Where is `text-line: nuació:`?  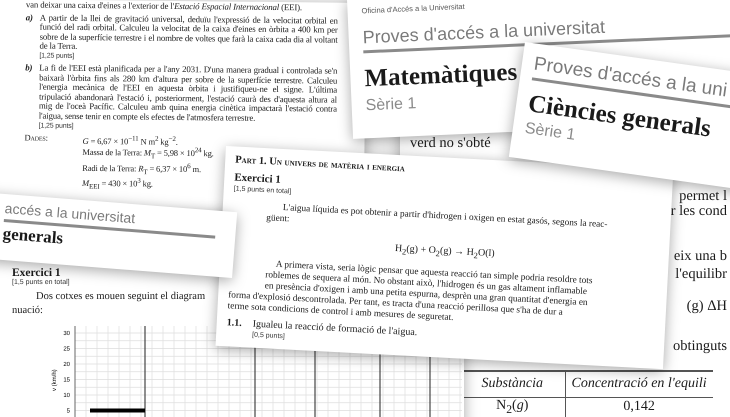 text-line: nuació: is located at coordinates (27, 311).